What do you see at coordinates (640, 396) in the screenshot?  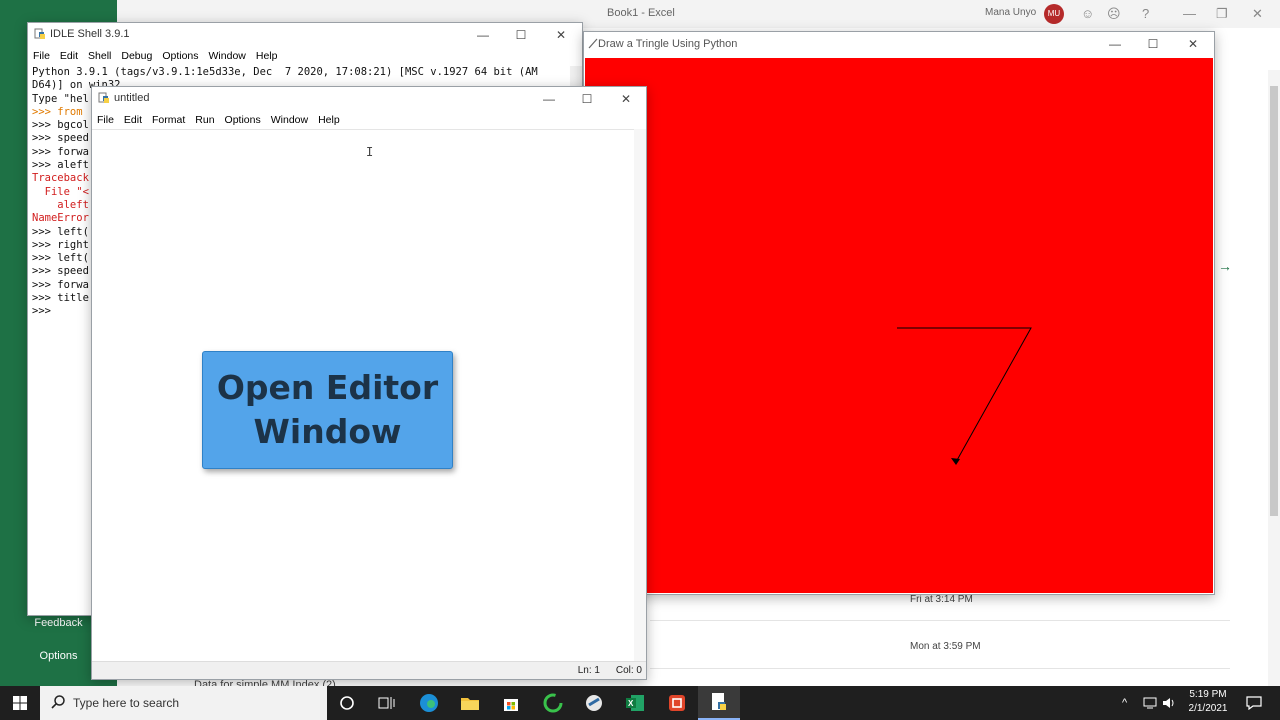 I see `editor-scrollbar` at bounding box center [640, 396].